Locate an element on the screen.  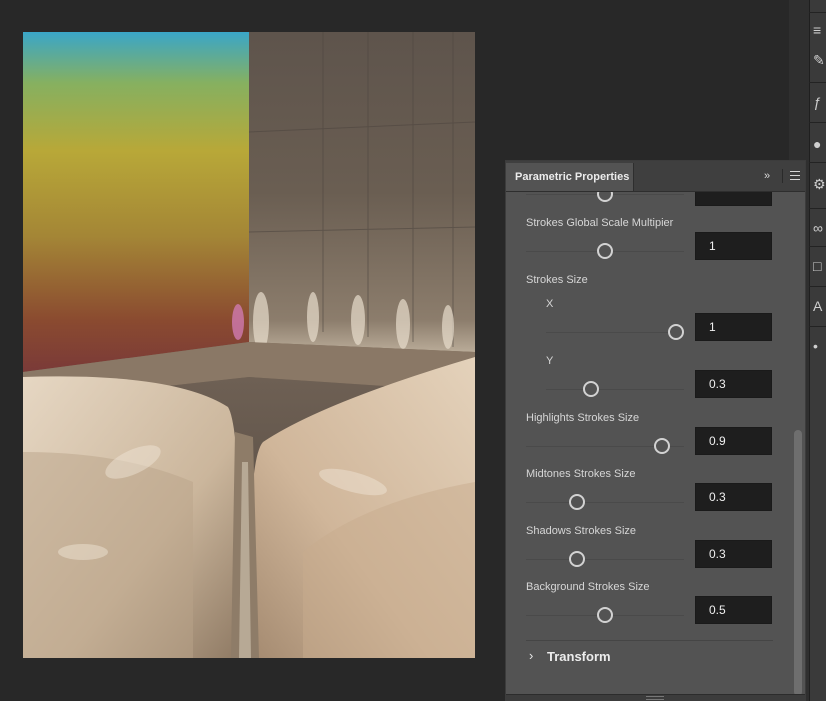
shadows-value-field: 0.3 is located at coordinates (733, 554).